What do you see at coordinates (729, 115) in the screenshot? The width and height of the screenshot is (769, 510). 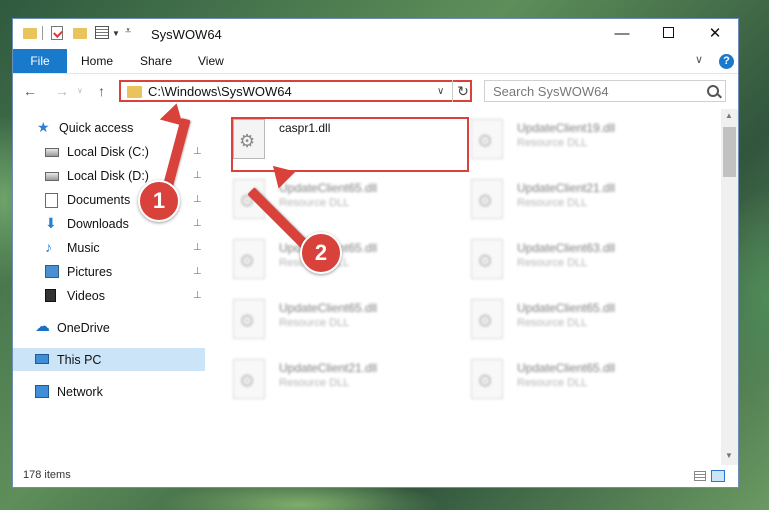 I see `scroll-up-icon: ▲` at bounding box center [729, 115].